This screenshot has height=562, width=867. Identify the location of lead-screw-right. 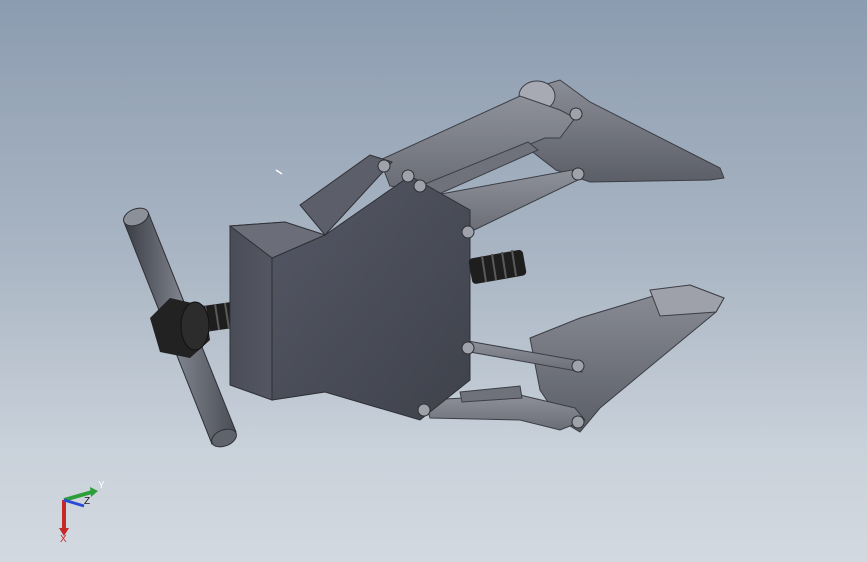
(497, 266).